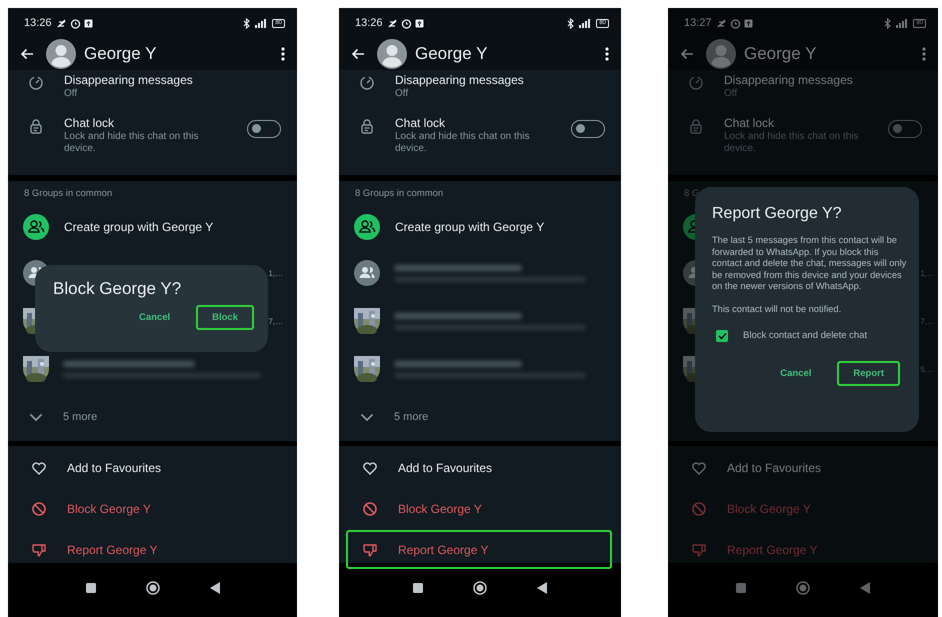 The image size is (942, 617). I want to click on dialog-text: This contact will not be notified., so click(777, 310).